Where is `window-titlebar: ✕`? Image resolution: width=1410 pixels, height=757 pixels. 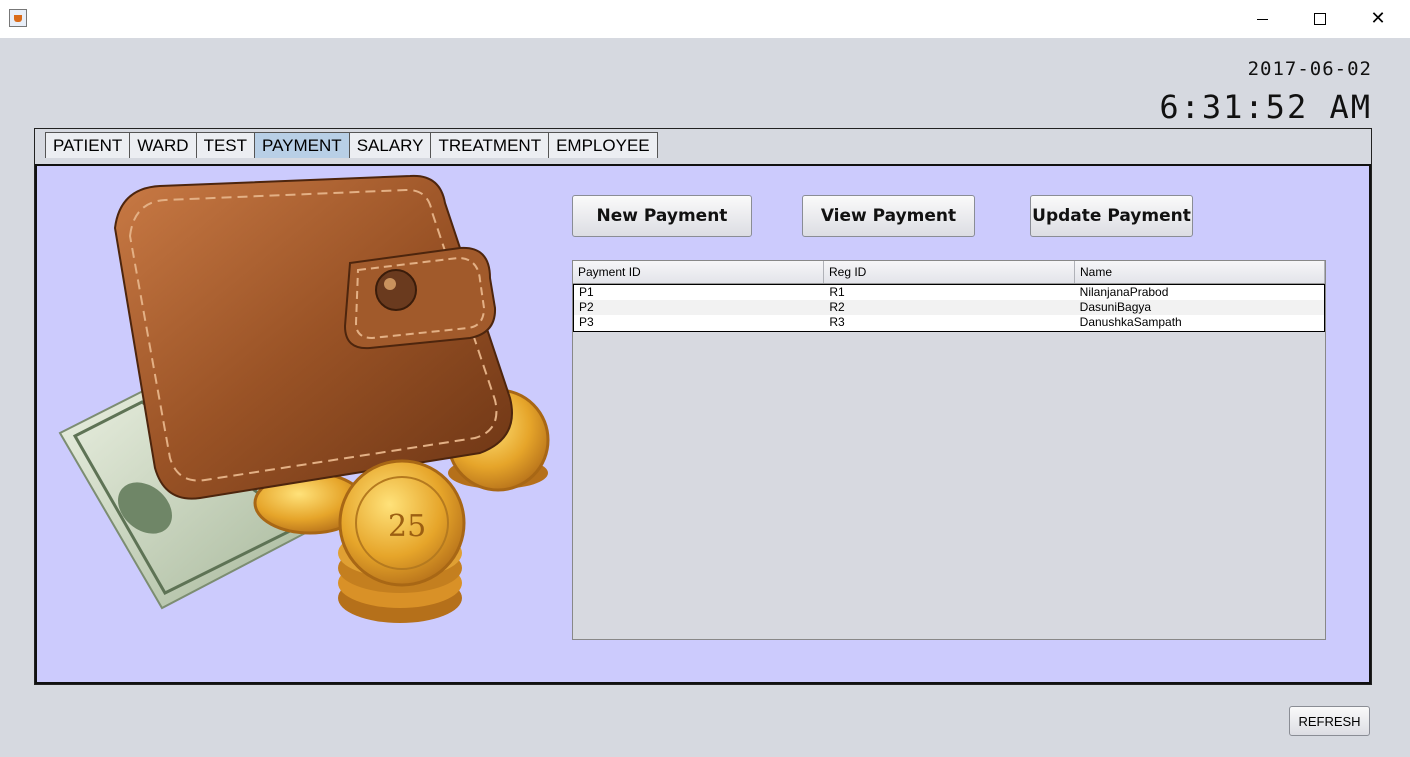 window-titlebar: ✕ is located at coordinates (705, 19).